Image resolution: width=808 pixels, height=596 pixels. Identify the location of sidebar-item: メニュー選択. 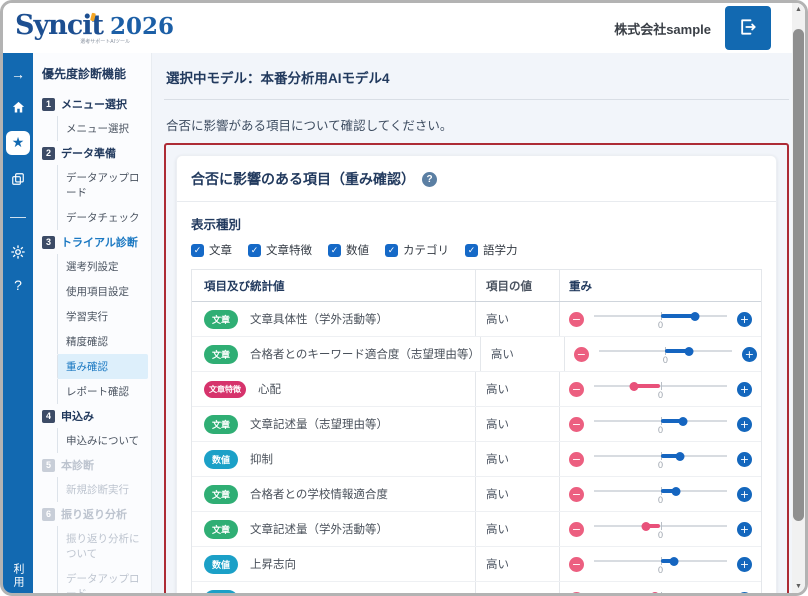
(102, 128).